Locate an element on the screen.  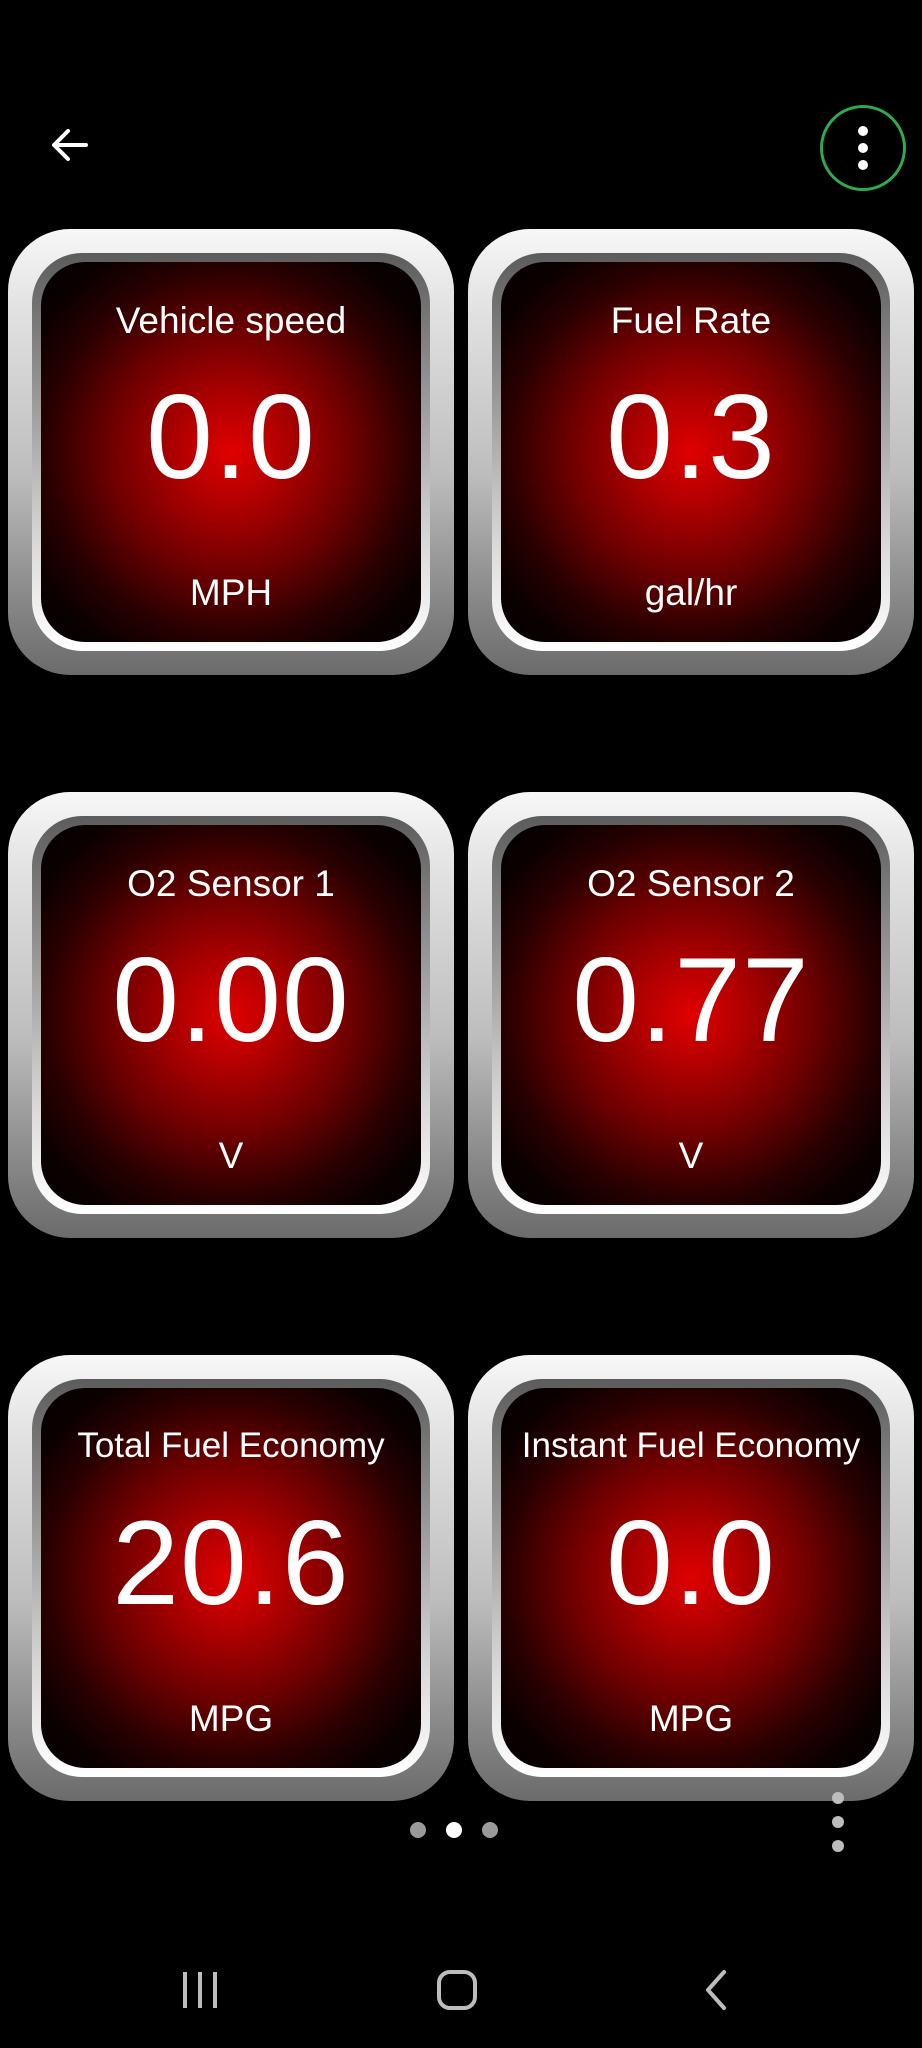
gauge-unit: MPH is located at coordinates (231, 592).